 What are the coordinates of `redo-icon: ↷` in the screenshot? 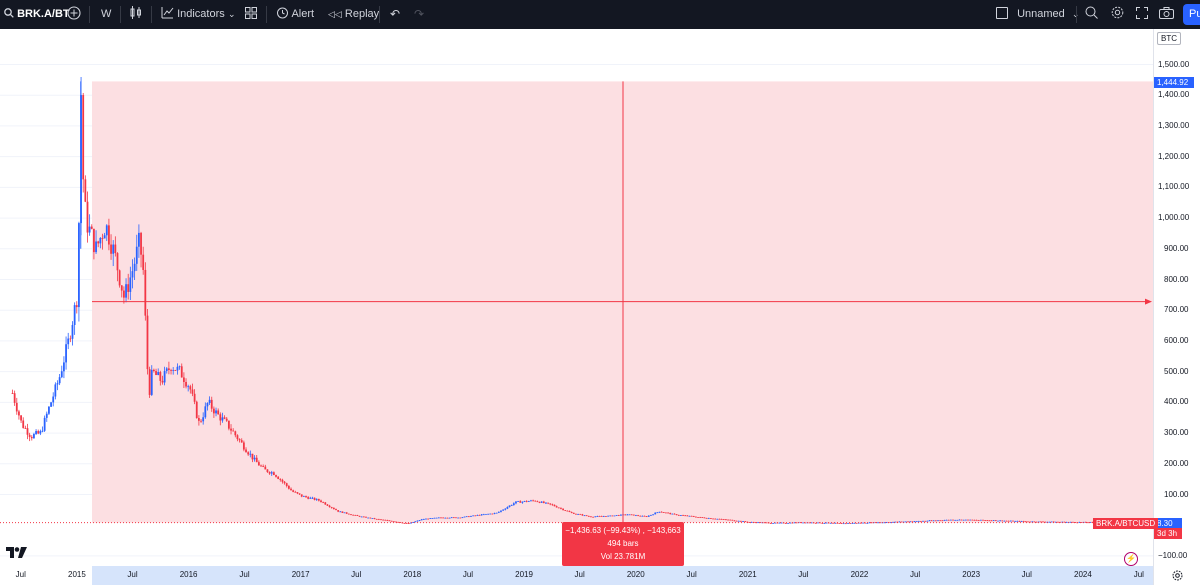 It's located at (419, 14).